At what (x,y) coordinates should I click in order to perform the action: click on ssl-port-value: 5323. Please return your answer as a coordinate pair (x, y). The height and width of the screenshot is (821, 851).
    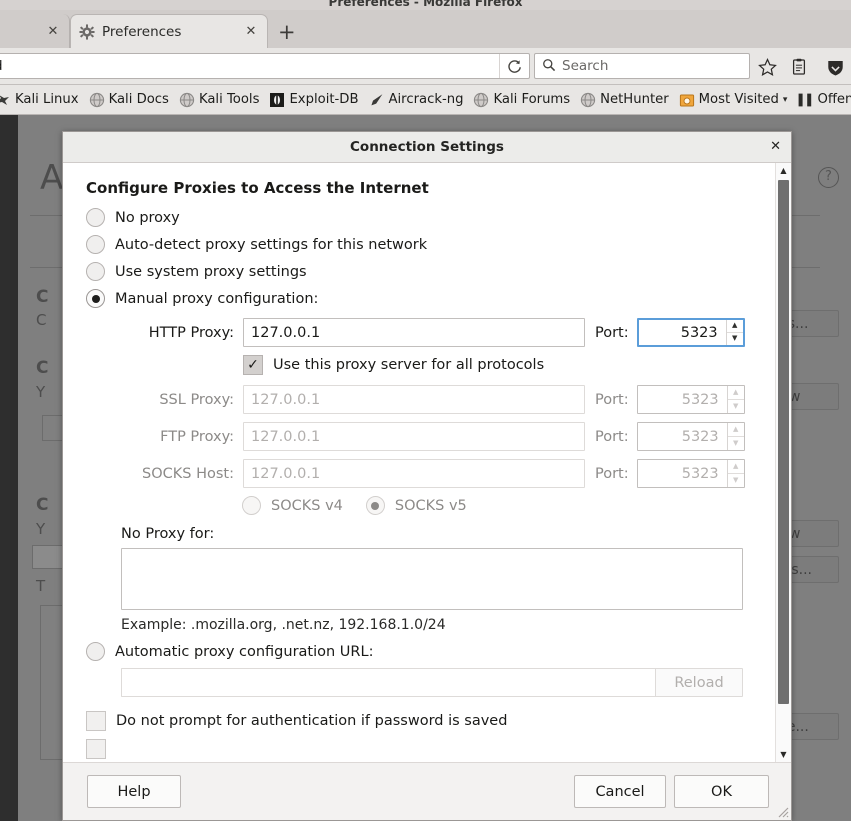
    Looking at the image, I should click on (682, 399).